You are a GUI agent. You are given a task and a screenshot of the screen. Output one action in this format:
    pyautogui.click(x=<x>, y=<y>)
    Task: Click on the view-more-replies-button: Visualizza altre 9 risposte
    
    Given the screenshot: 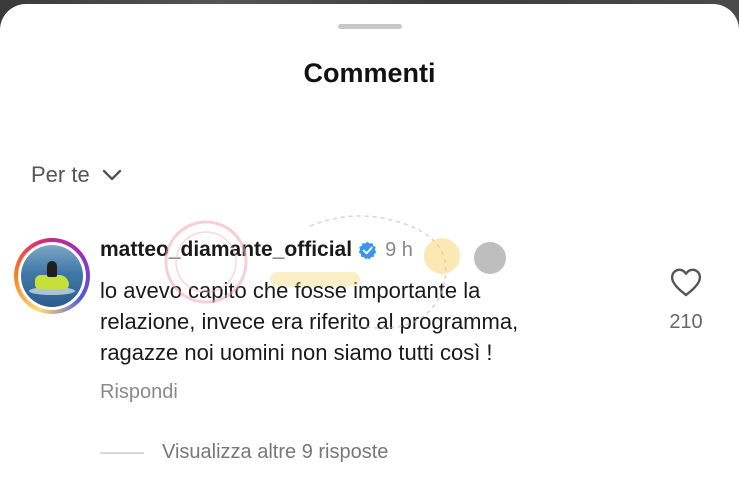 What is the action you would take?
    pyautogui.click(x=244, y=452)
    